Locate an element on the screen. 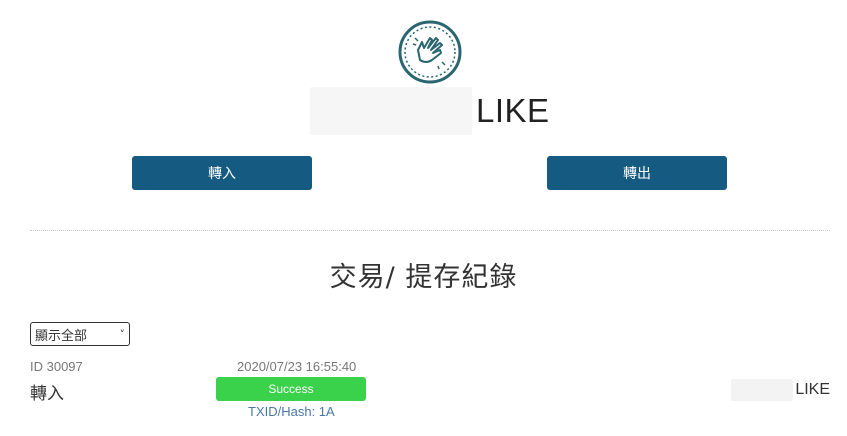 The image size is (847, 436). filter-selected-value: 顯示全部 is located at coordinates (61, 336).